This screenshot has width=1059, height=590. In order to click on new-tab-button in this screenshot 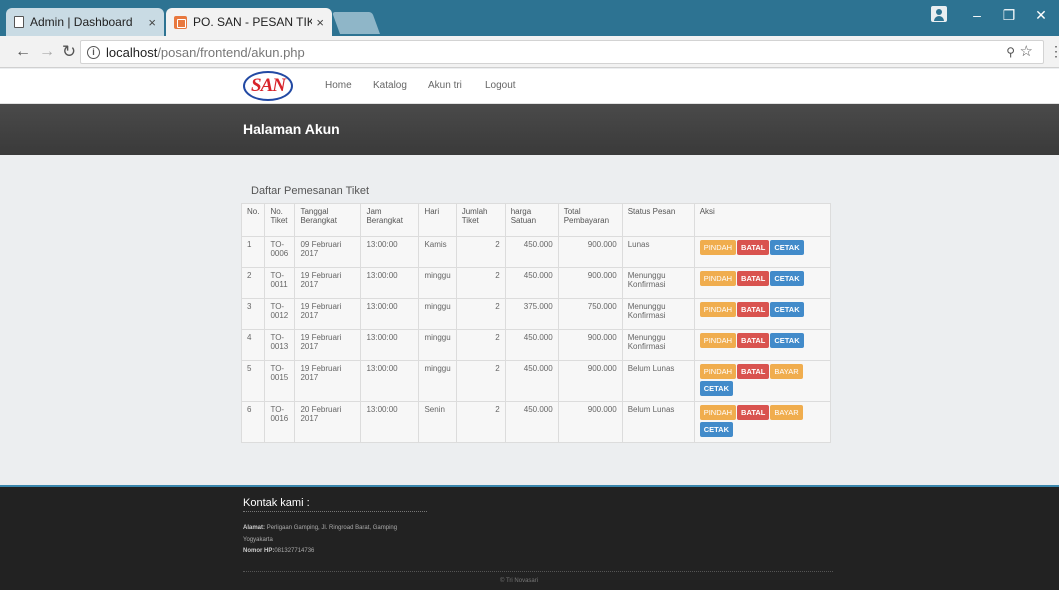, I will do `click(356, 23)`.